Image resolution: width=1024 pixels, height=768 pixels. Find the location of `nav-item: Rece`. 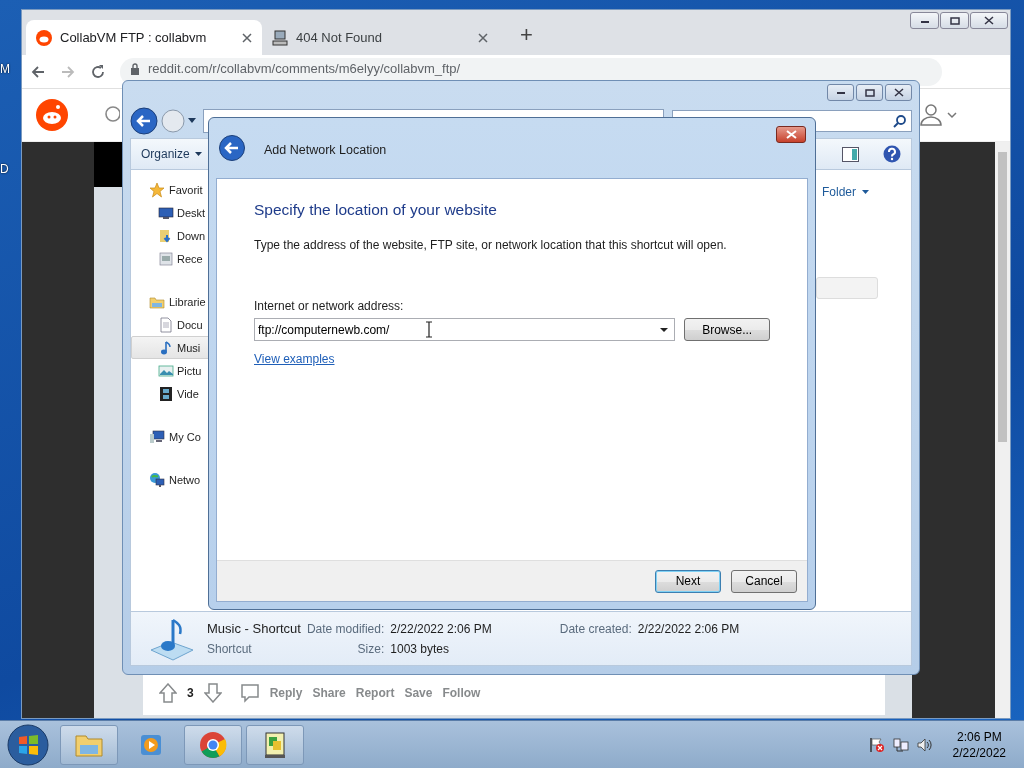

nav-item: Rece is located at coordinates (171, 258).